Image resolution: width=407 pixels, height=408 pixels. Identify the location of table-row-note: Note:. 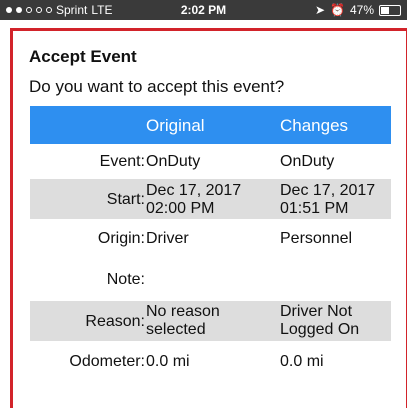
(210, 280).